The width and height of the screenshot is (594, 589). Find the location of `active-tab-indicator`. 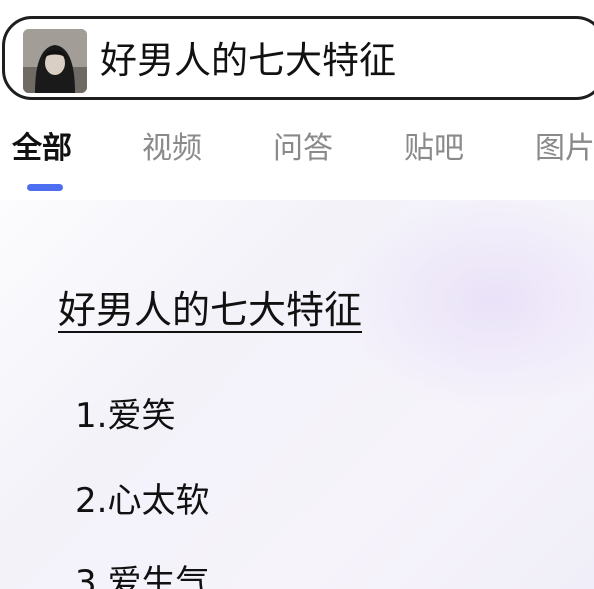

active-tab-indicator is located at coordinates (45, 187).